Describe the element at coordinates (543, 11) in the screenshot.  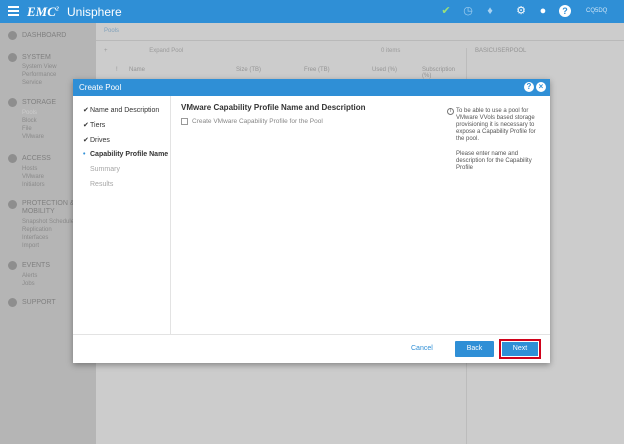
I see `user-icon: ●` at that location.